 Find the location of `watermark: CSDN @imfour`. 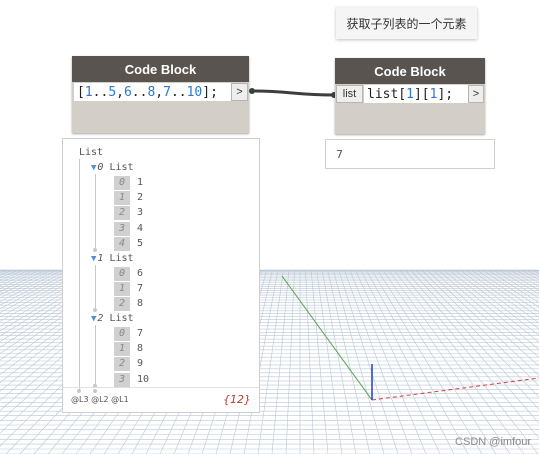

watermark: CSDN @imfour is located at coordinates (493, 442).